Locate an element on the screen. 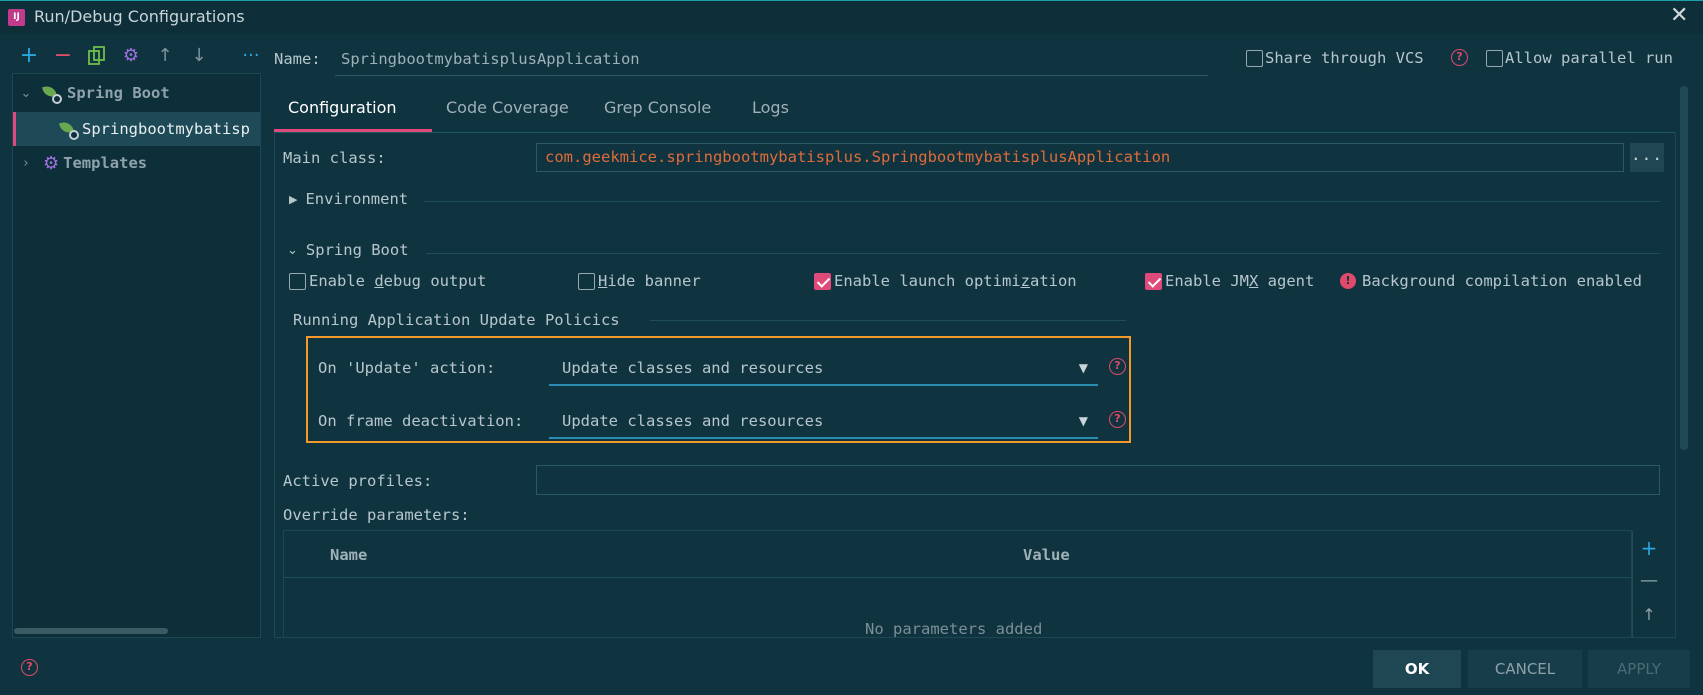 The width and height of the screenshot is (1703, 695). spring-boot-icon is located at coordinates (69, 130).